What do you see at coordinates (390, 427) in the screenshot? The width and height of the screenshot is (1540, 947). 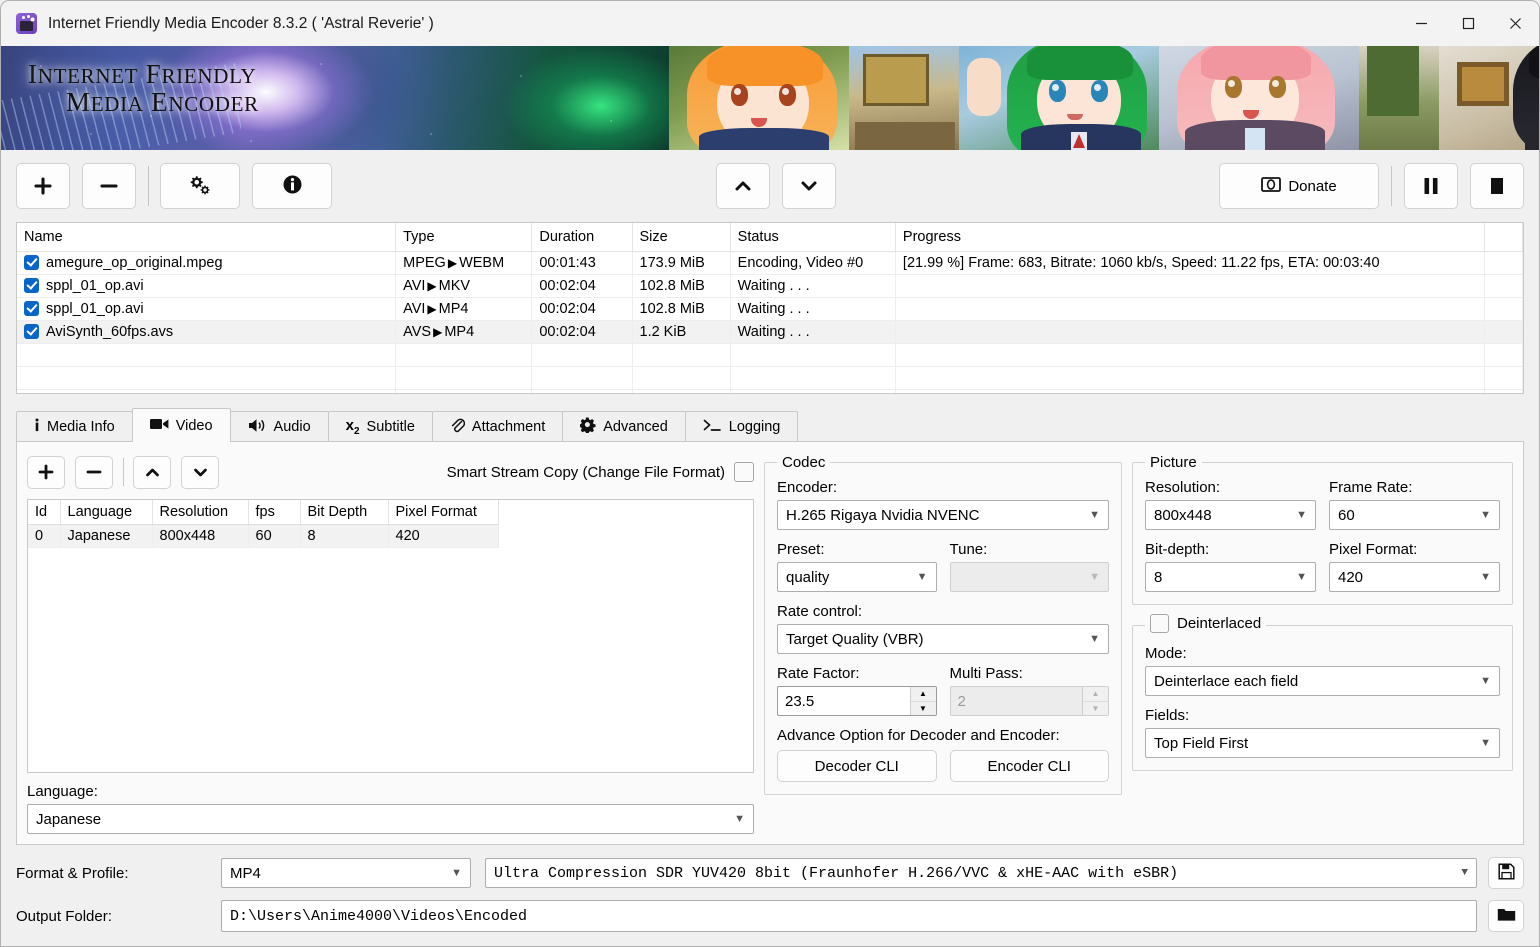 I see `tab-label: Subtitle` at bounding box center [390, 427].